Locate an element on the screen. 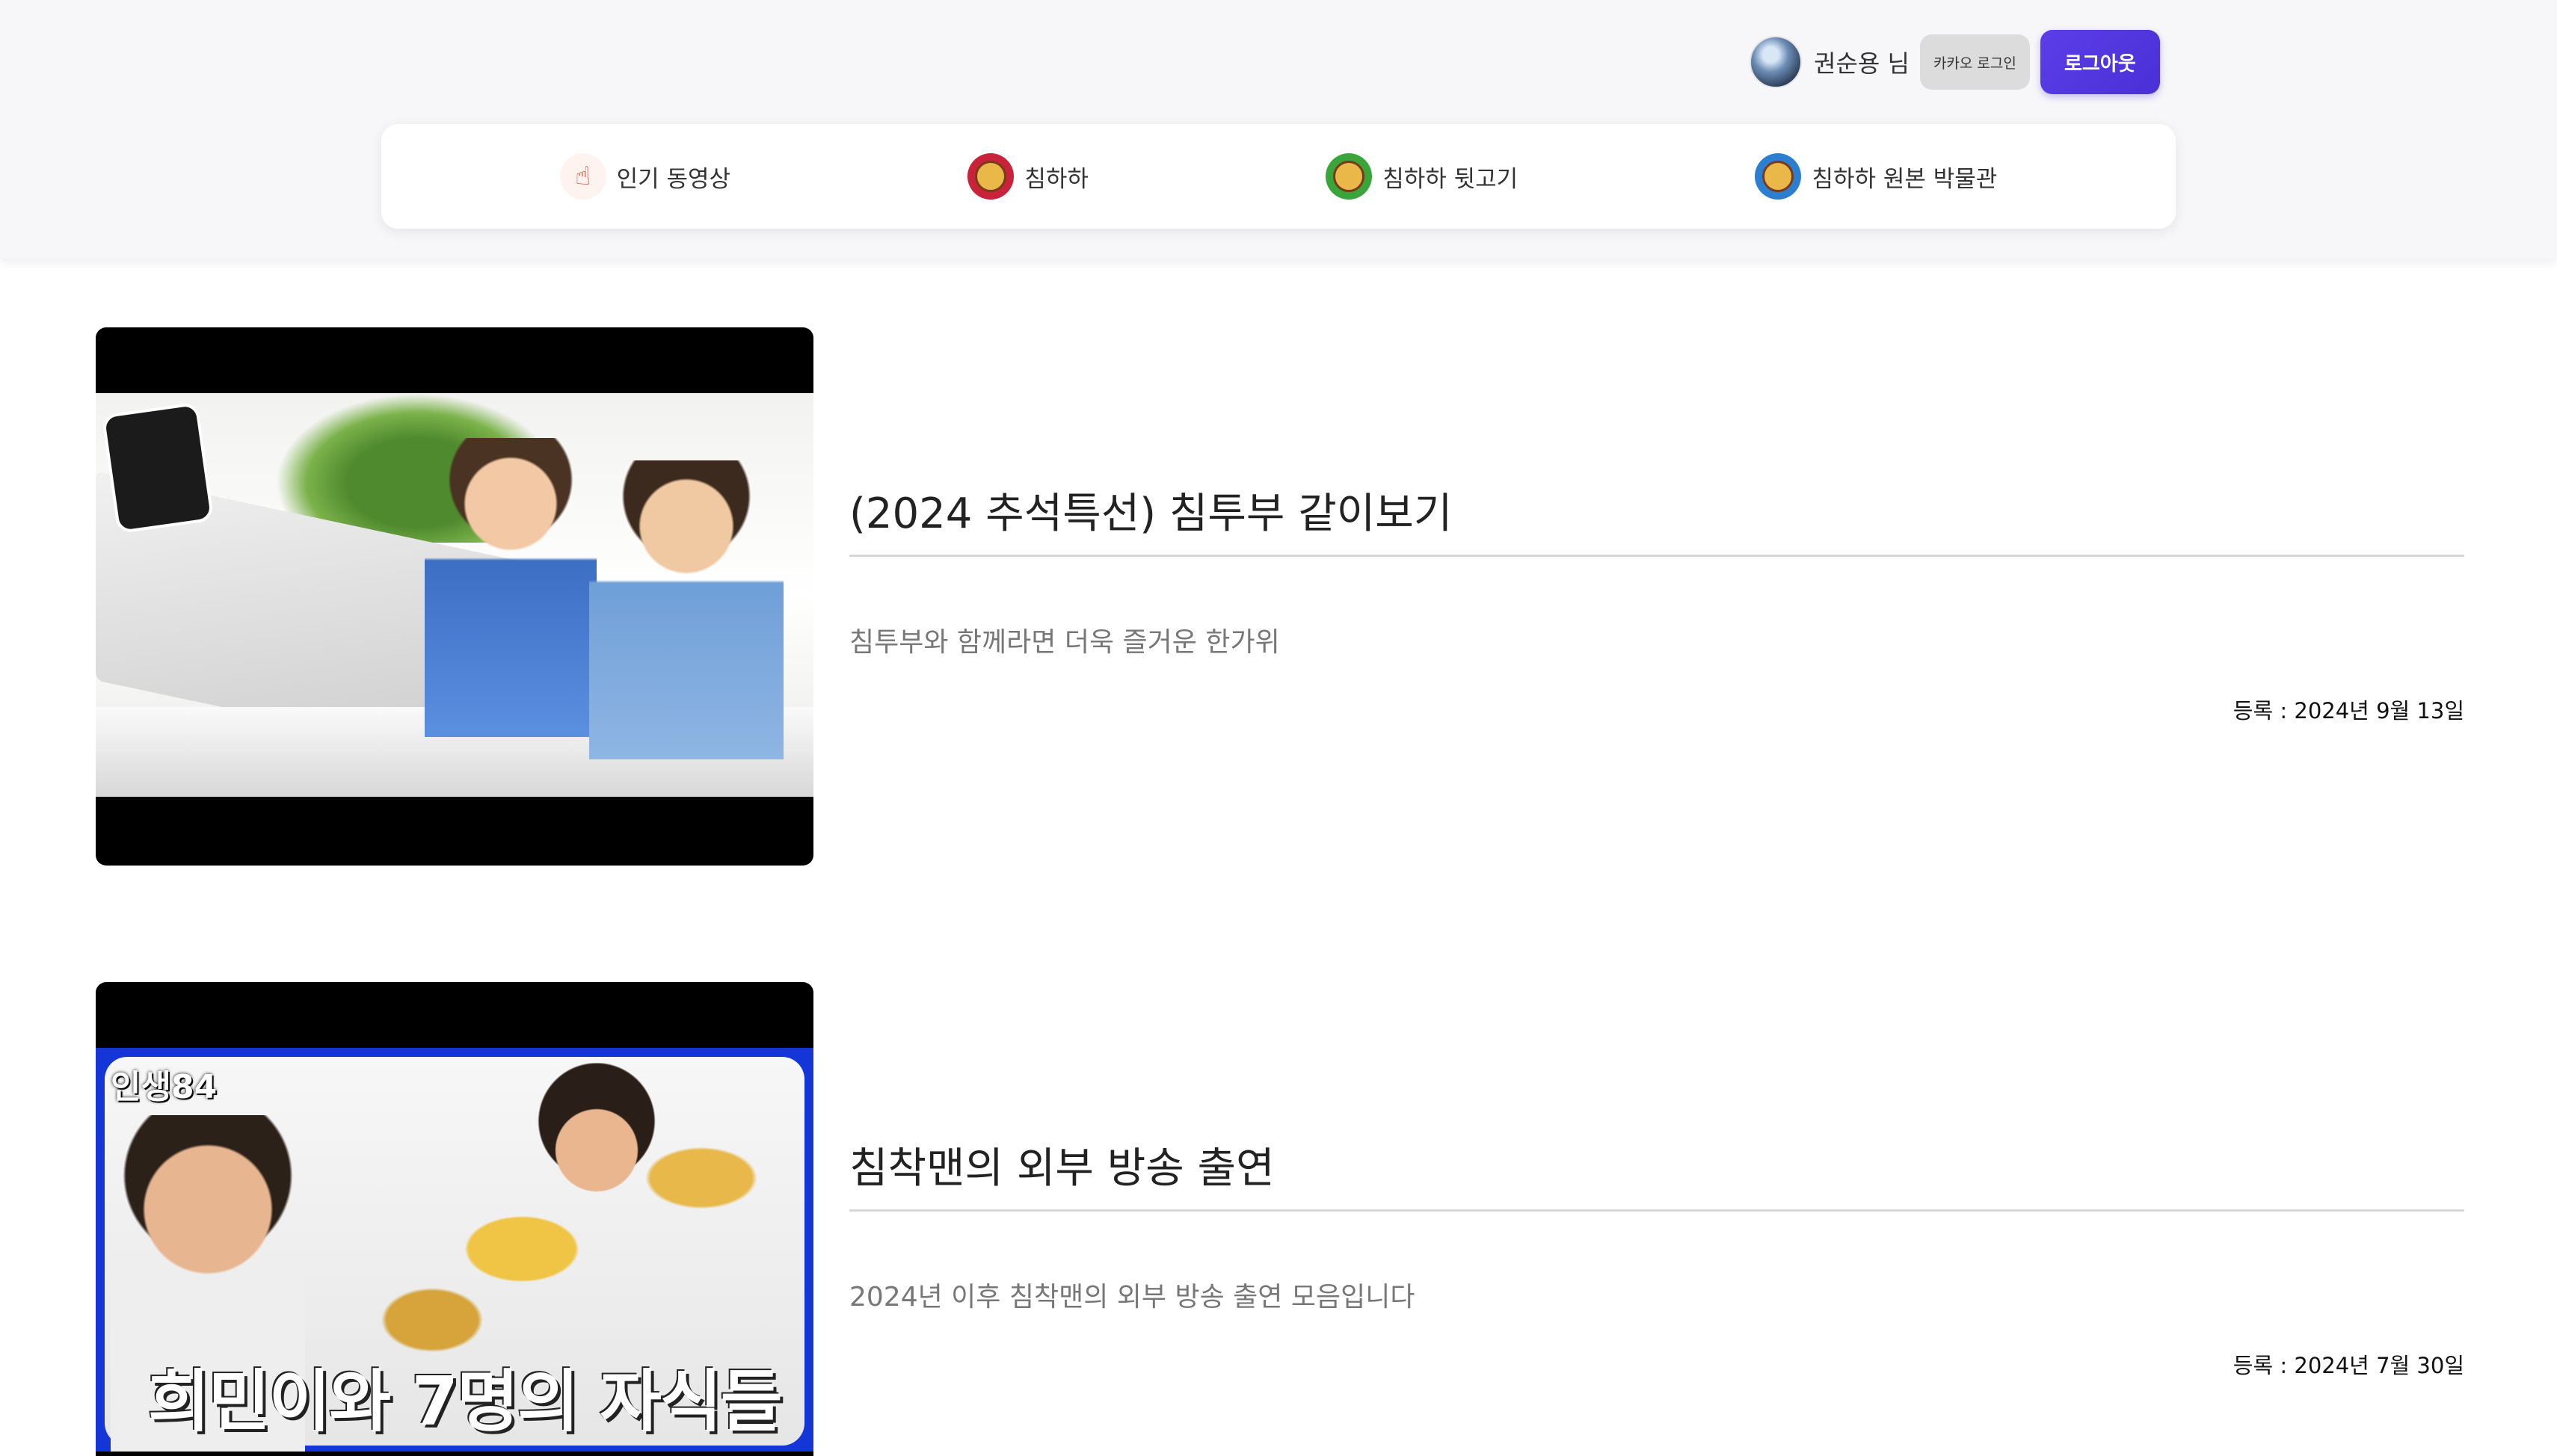 The height and width of the screenshot is (1456, 2557). post-date: 등록 : 2024년 9월 13일 is located at coordinates (2348, 711).